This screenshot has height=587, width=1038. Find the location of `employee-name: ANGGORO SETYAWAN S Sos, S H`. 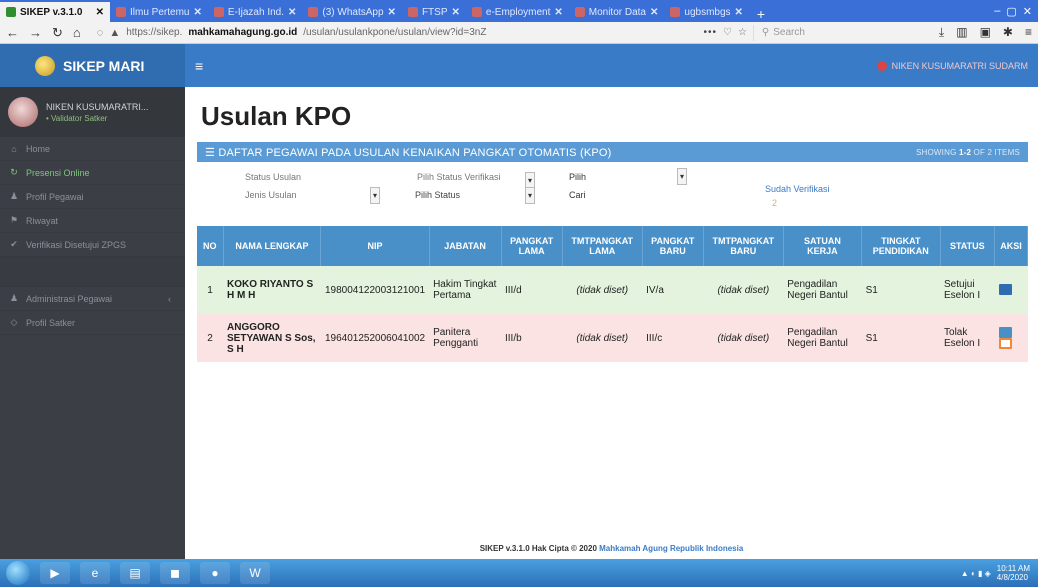

employee-name: ANGGORO SETYAWAN S Sos, S H is located at coordinates (272, 338).